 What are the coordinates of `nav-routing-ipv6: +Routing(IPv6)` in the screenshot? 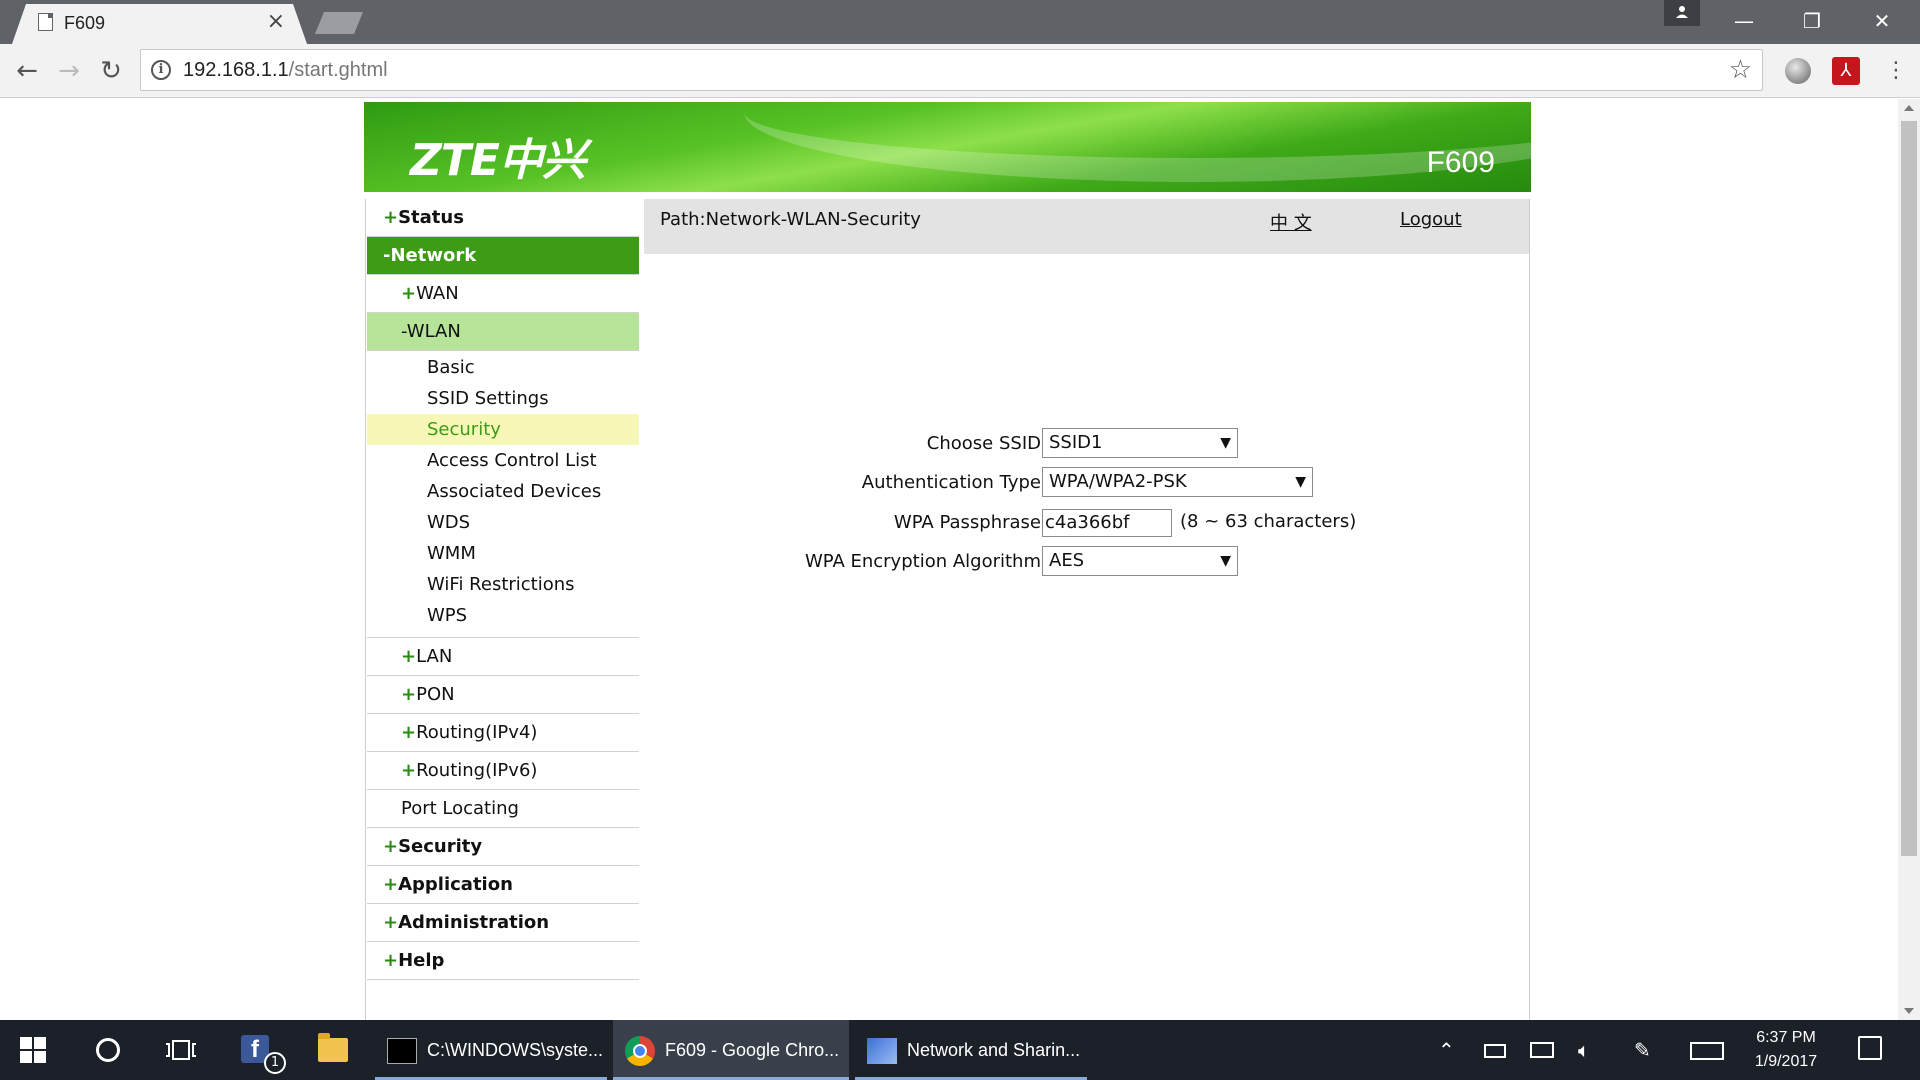 It's located at (503, 771).